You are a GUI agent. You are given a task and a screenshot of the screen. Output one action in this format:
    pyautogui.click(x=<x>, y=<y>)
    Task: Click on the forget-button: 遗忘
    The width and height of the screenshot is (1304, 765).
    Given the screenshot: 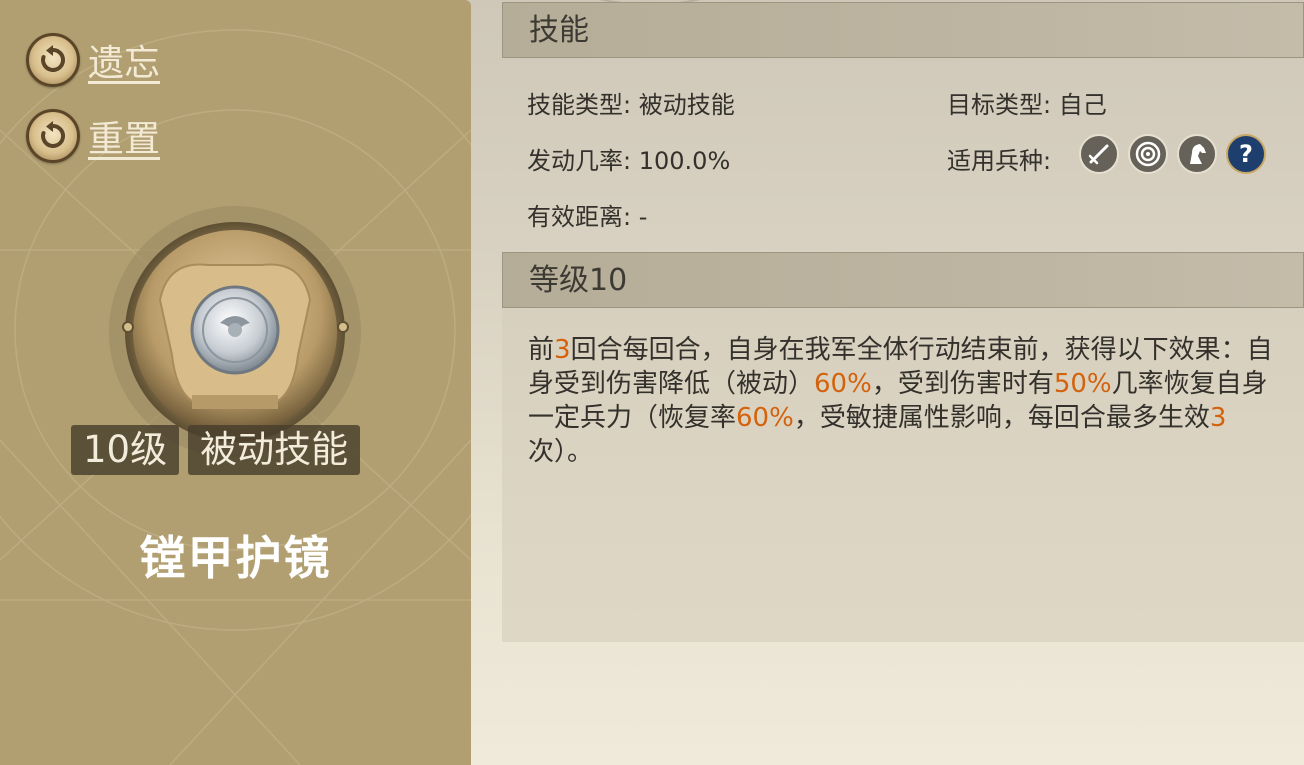 What is the action you would take?
    pyautogui.click(x=93, y=60)
    